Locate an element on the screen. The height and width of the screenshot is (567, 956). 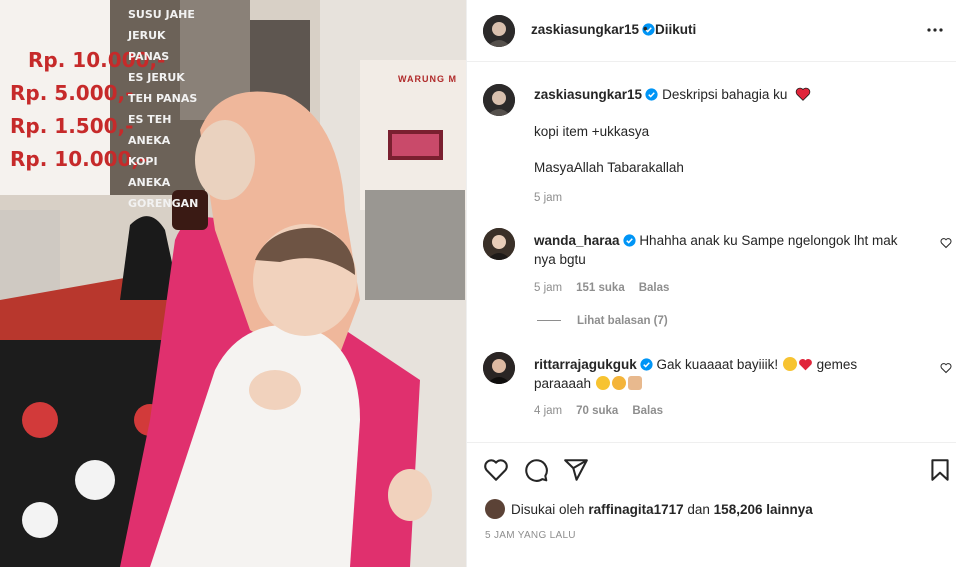
comment-text: Gak kuaaaat bayiiik! is located at coordinates (717, 364).